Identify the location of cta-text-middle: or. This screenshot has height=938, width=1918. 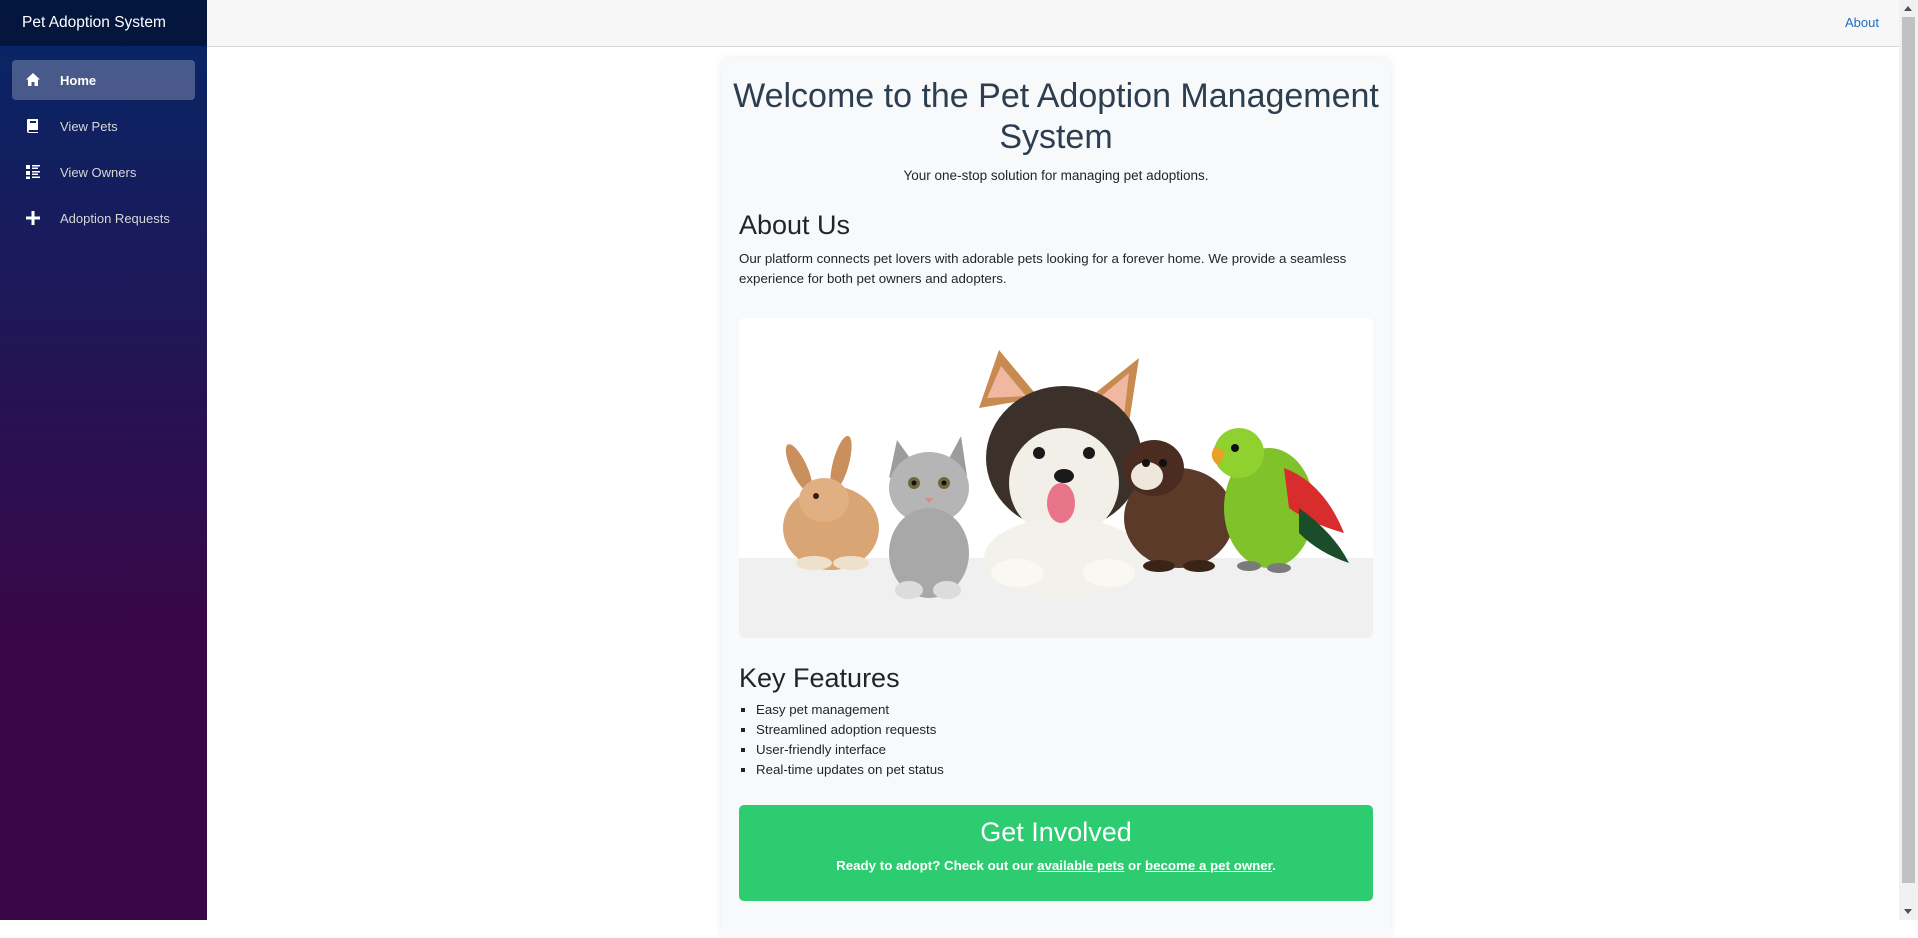
(1135, 865).